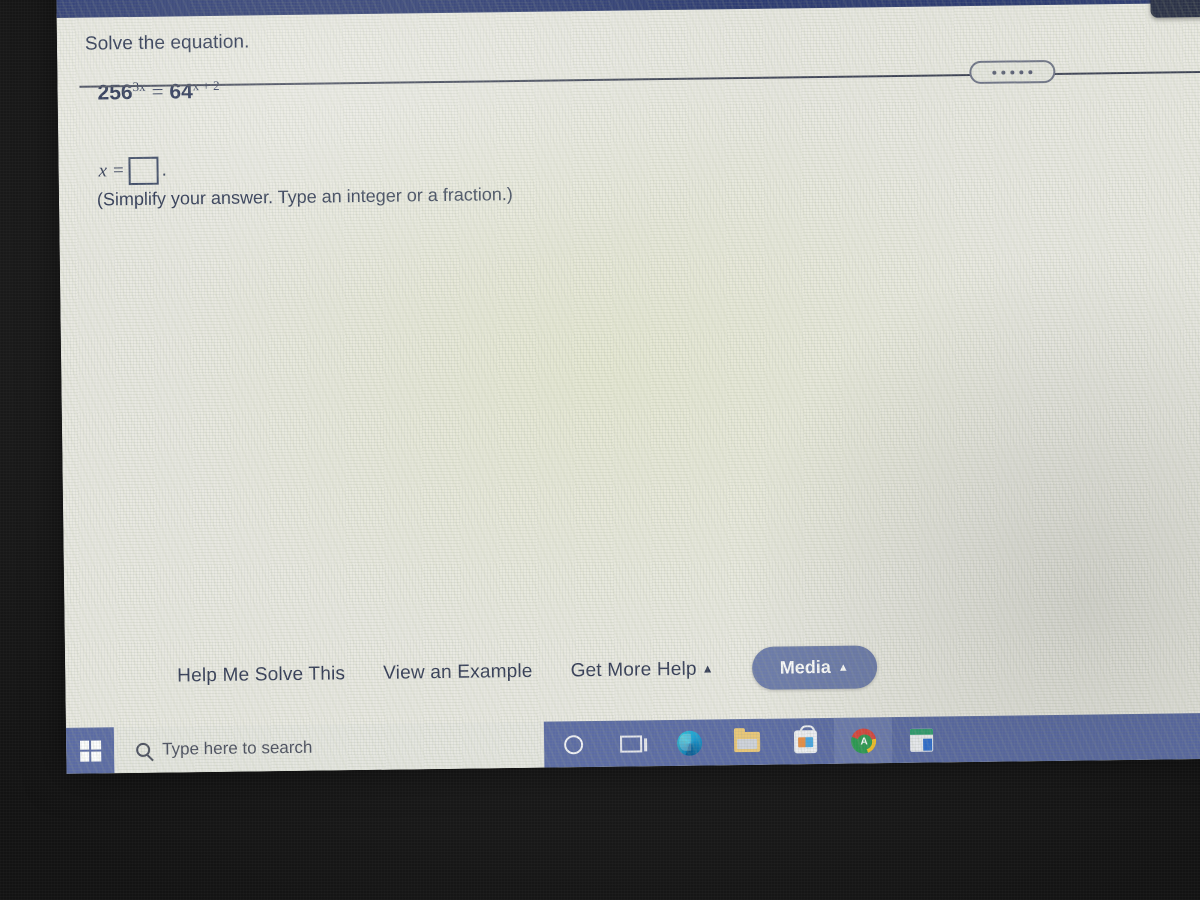 This screenshot has height=900, width=1200. I want to click on view-an-example-button: View an Example, so click(458, 672).